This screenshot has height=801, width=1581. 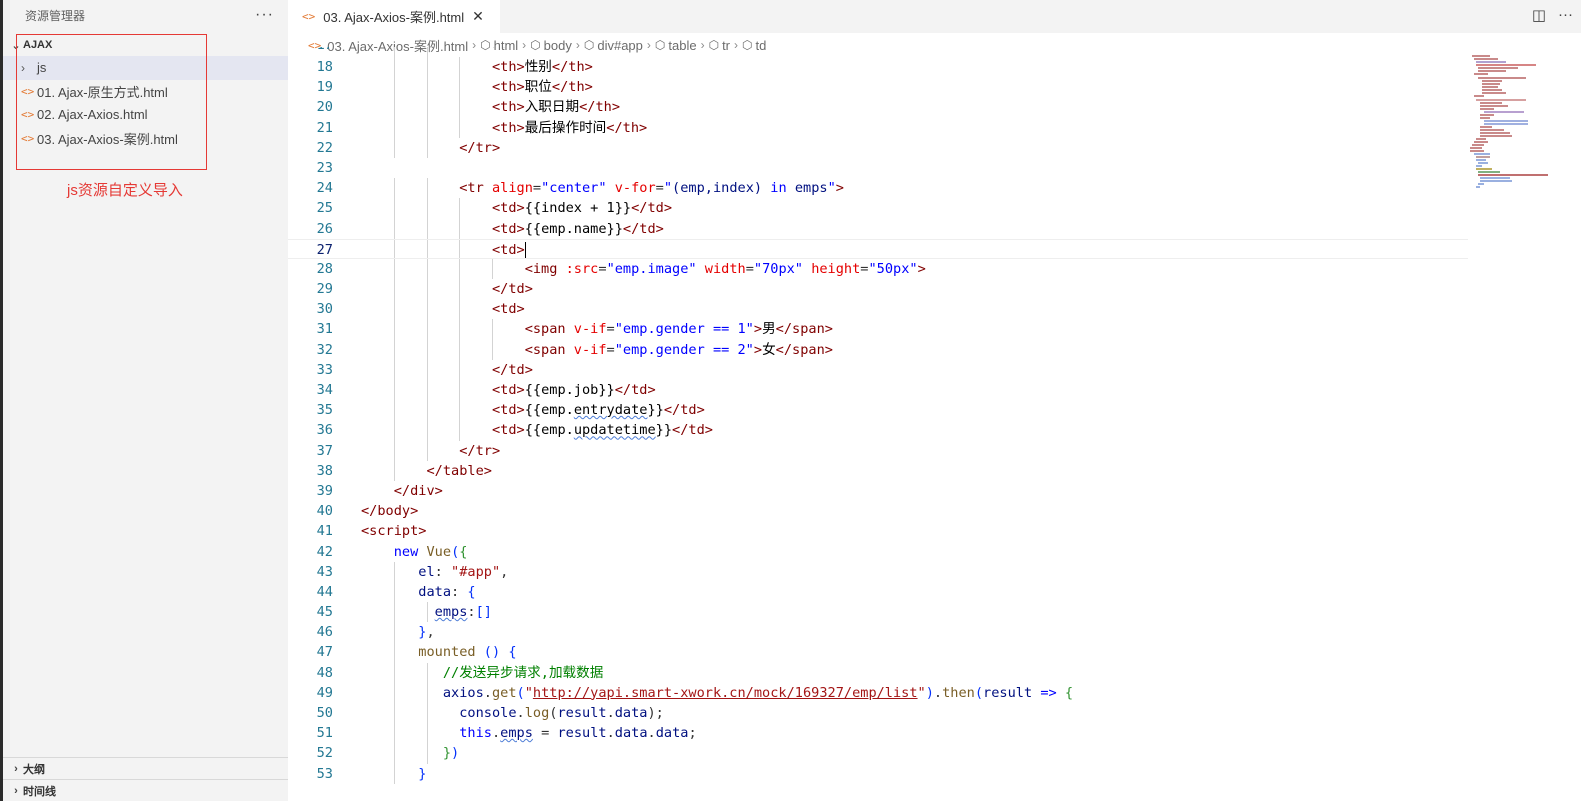 I want to click on line-number: 42, so click(x=324, y=551).